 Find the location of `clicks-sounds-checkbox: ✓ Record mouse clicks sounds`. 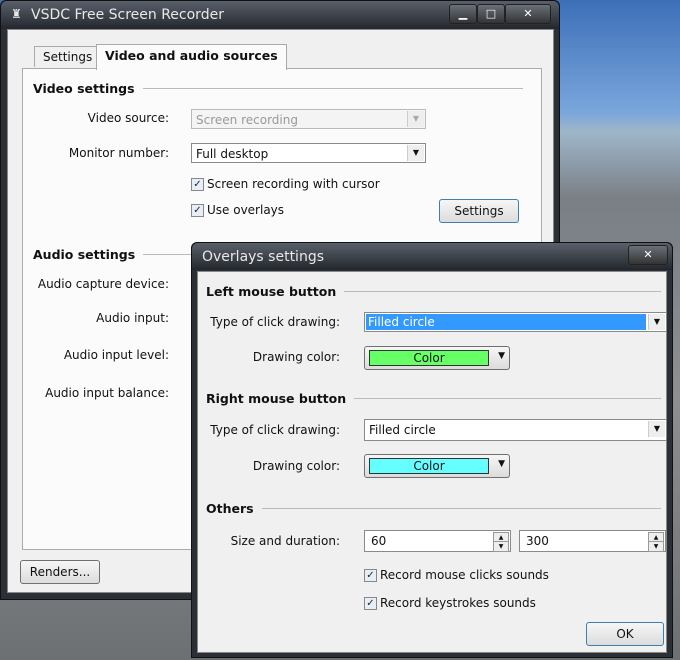

clicks-sounds-checkbox: ✓ Record mouse clicks sounds is located at coordinates (456, 575).